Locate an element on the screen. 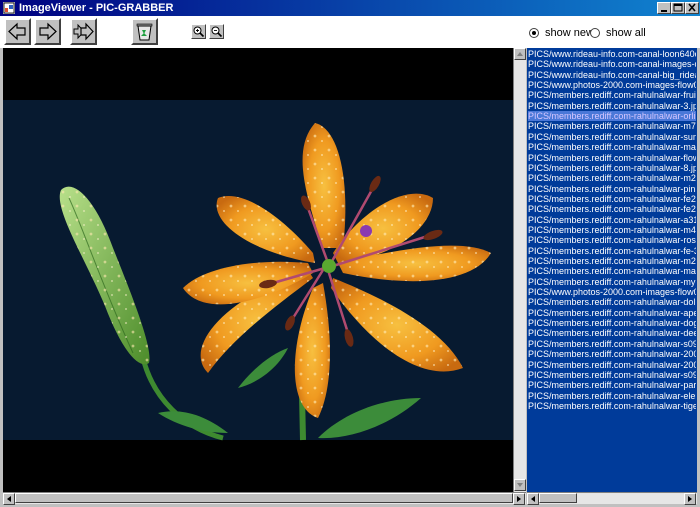 Image resolution: width=700 pixels, height=507 pixels. zoom-out-button is located at coordinates (216, 31).